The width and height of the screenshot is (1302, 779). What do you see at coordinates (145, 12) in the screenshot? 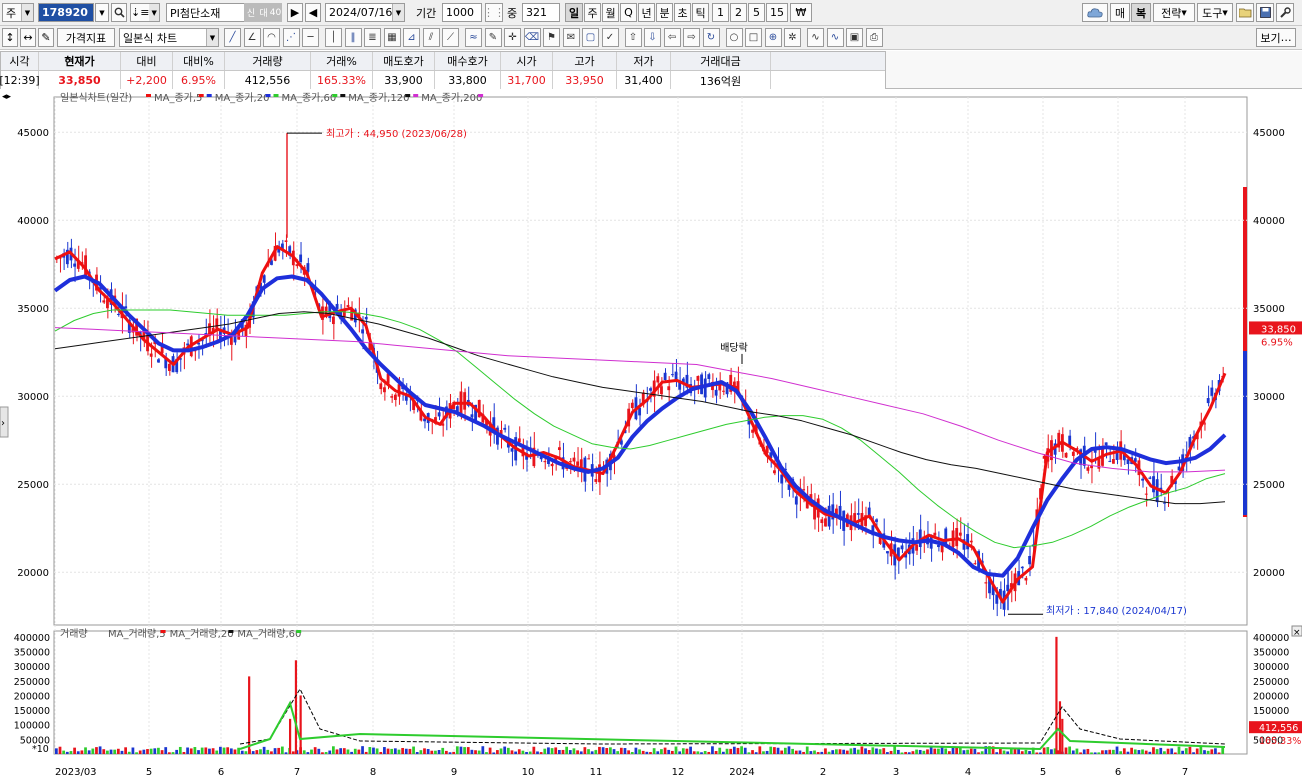
I see `sort-selector: ⇣≡ ▼` at bounding box center [145, 12].